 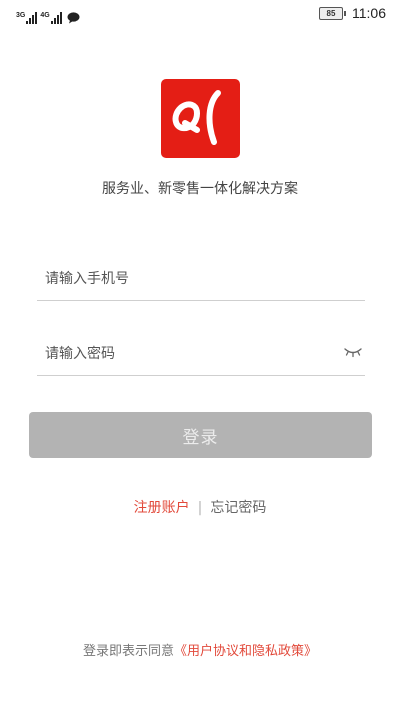 I want to click on login-button: 登录, so click(x=200, y=435).